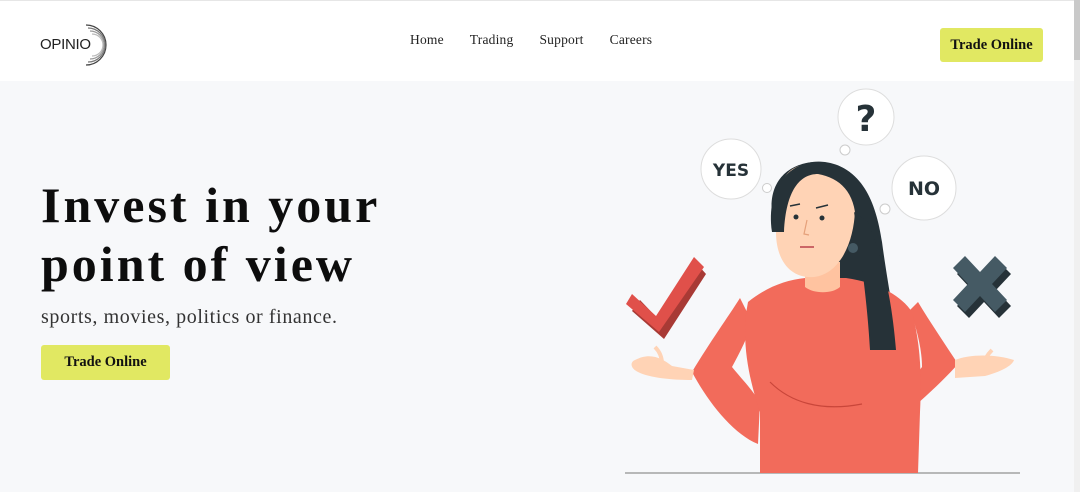 The width and height of the screenshot is (1080, 492). Describe the element at coordinates (666, 298) in the screenshot. I see `checkmark-icon` at that location.